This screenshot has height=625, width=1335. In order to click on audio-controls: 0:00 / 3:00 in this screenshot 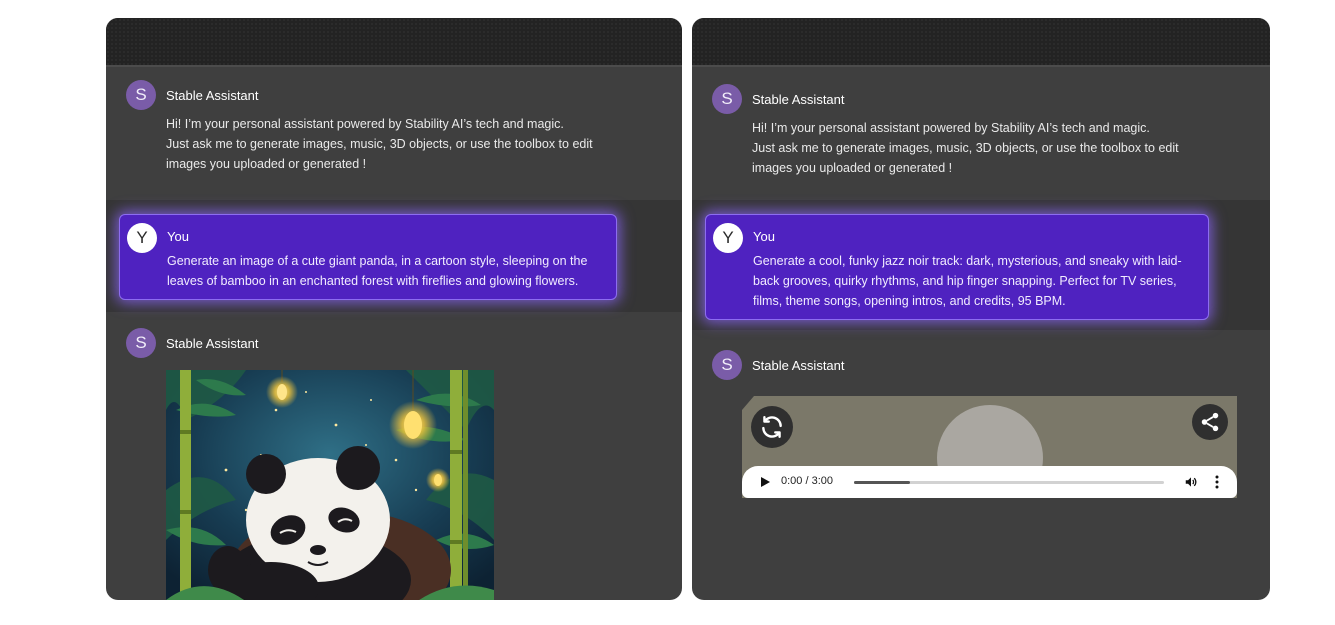, I will do `click(989, 482)`.